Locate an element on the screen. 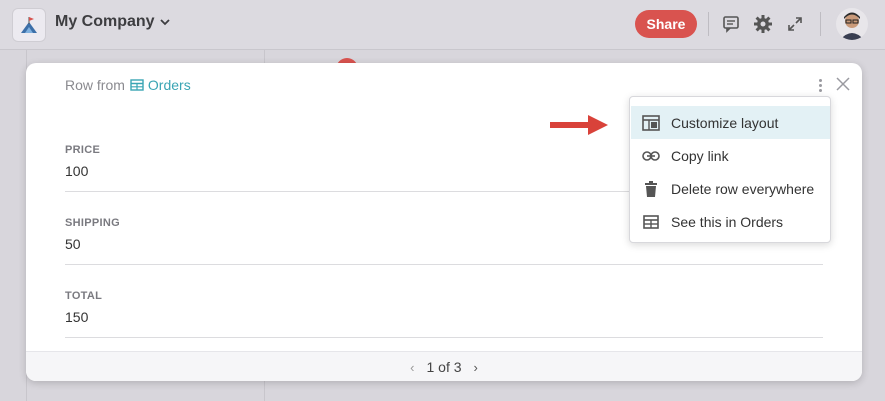 This screenshot has height=401, width=885. card-footer: ‹ 1 of 3 › is located at coordinates (444, 366).